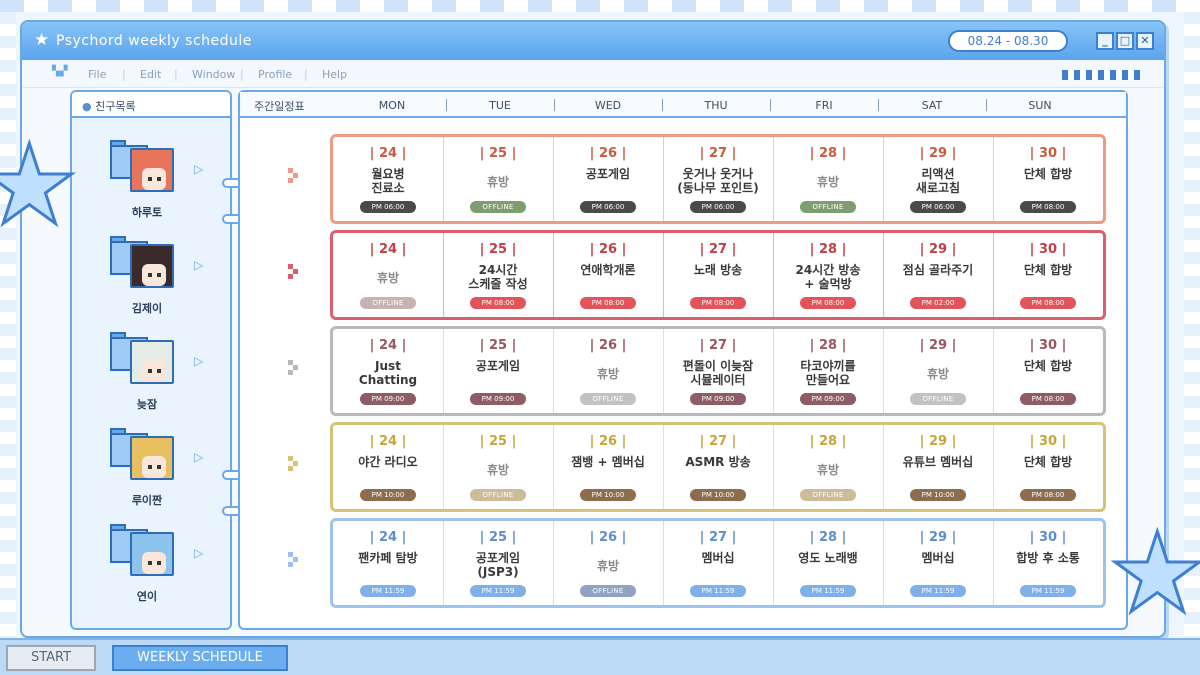 Image resolution: width=1200 pixels, height=675 pixels. Describe the element at coordinates (275, 74) in the screenshot. I see `menu-profile: Profile` at that location.